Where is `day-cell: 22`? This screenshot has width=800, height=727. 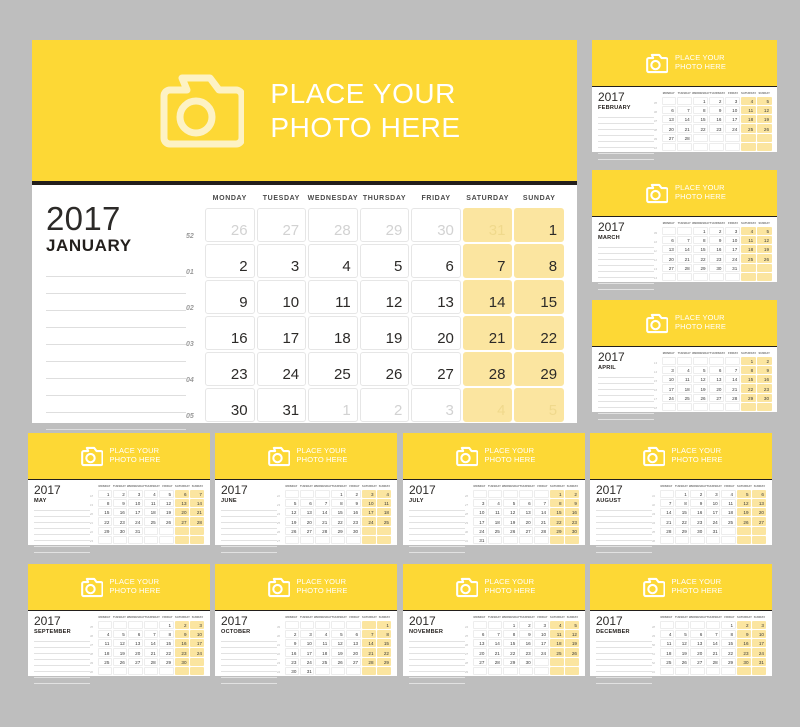 day-cell: 22 is located at coordinates (728, 652).